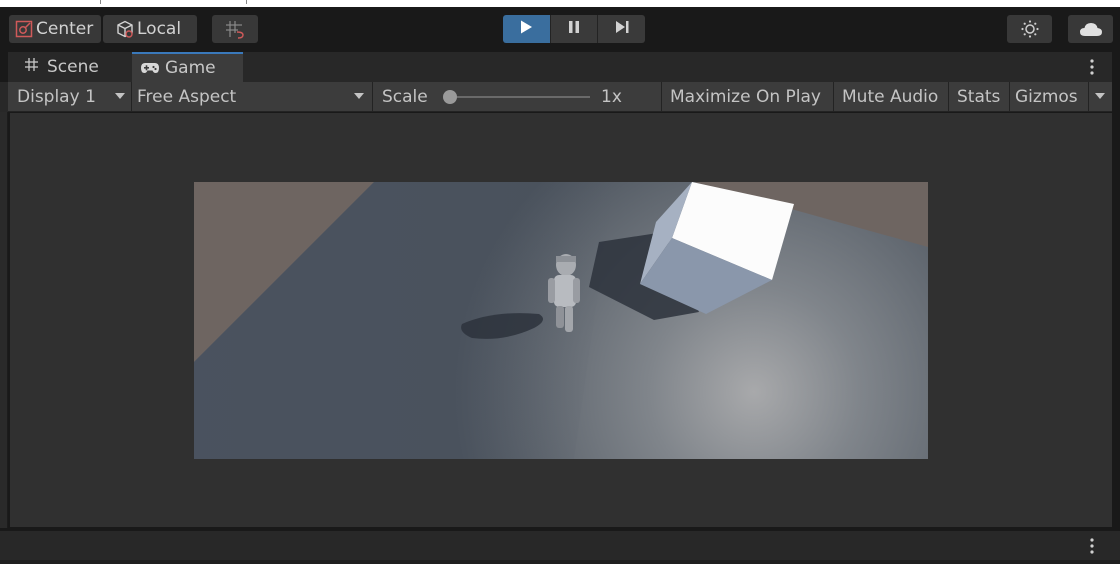  What do you see at coordinates (1092, 546) in the screenshot?
I see `bottom-menu-button` at bounding box center [1092, 546].